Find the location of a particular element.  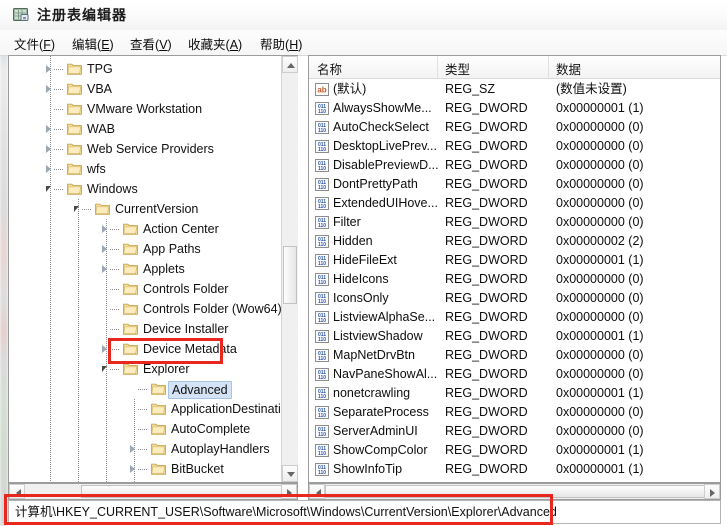

value-type: REG_SZ is located at coordinates (470, 89).